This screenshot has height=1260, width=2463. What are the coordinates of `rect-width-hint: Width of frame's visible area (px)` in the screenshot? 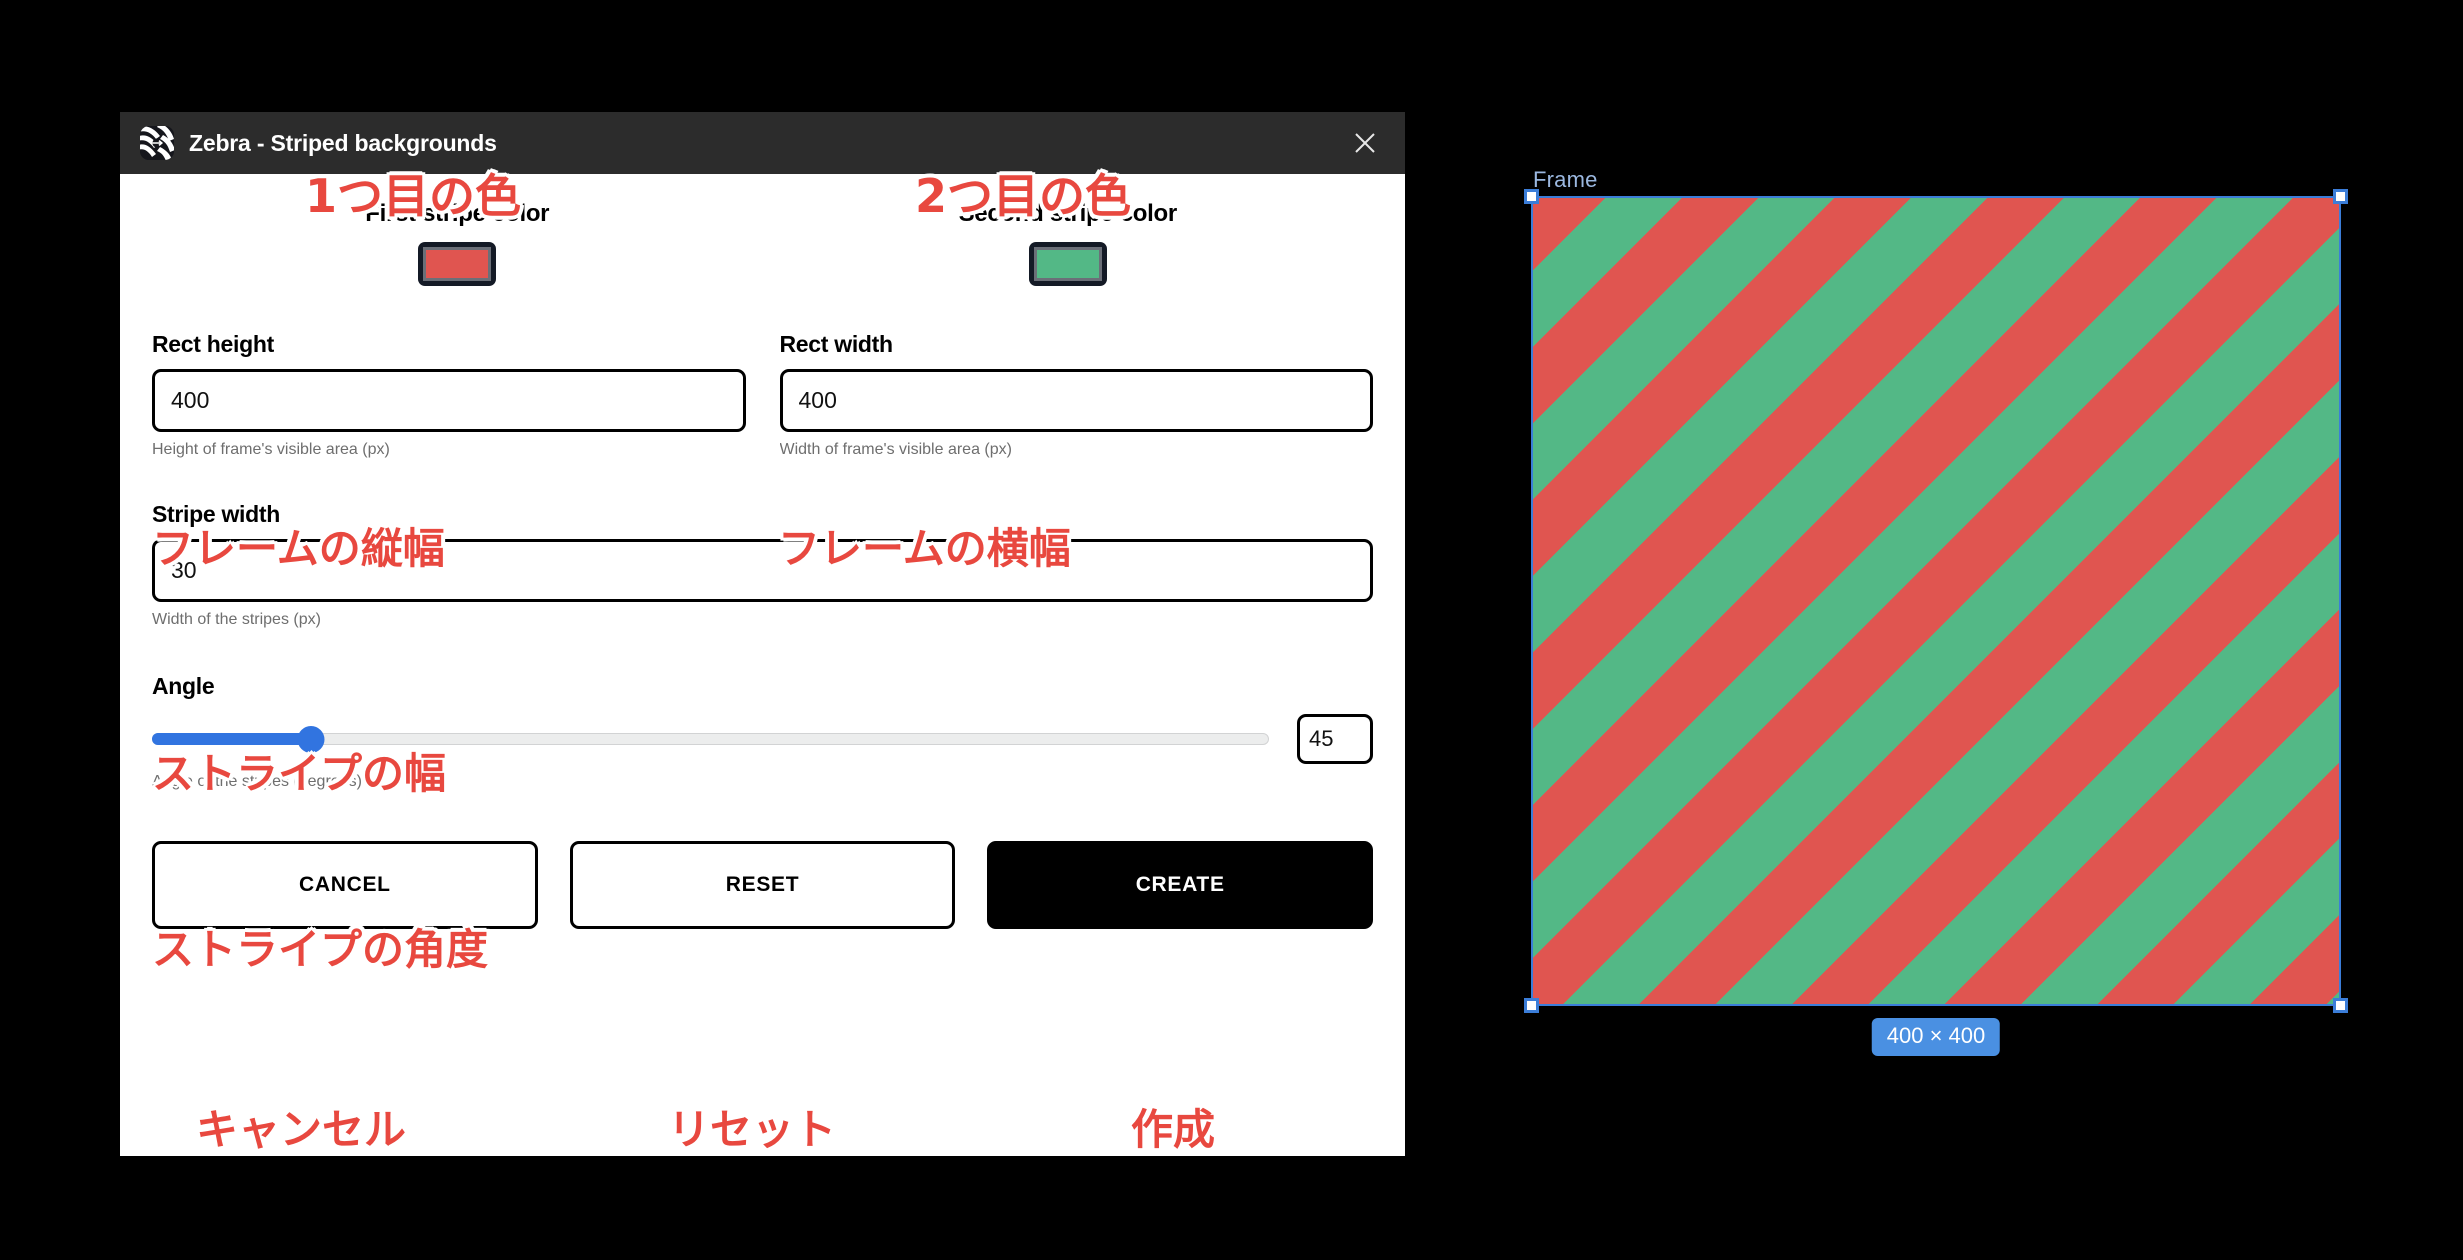 It's located at (895, 449).